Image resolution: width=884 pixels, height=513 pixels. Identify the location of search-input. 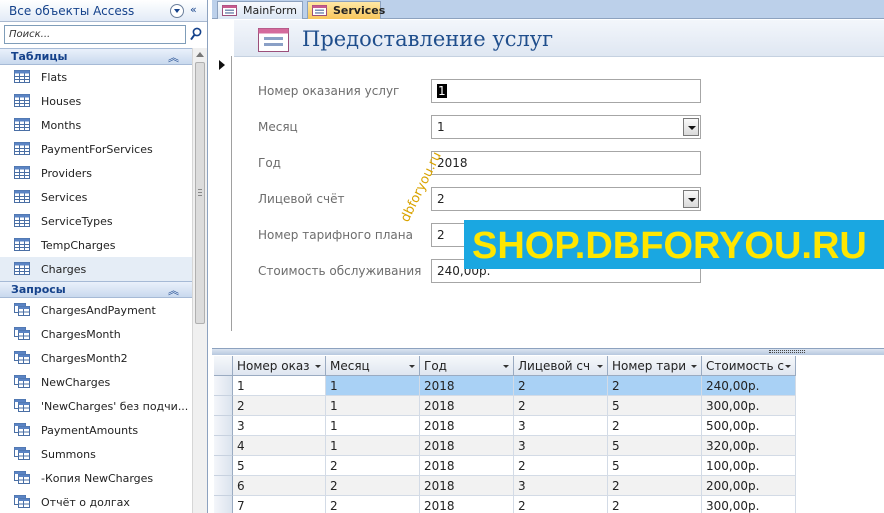
(95, 34).